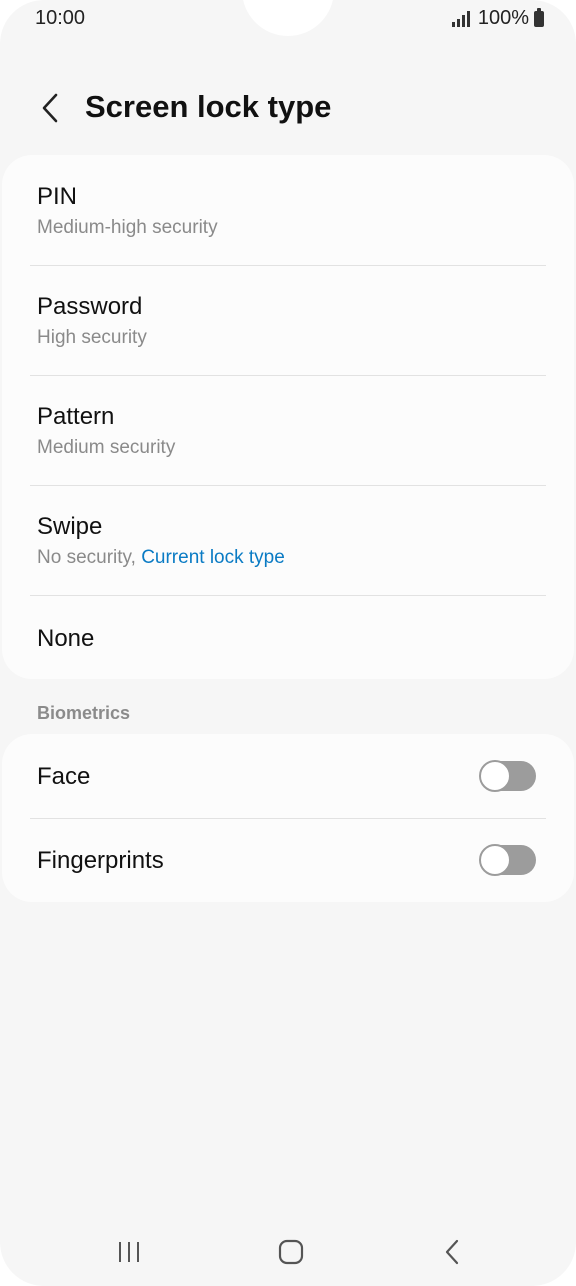  I want to click on option-subtitle-text: No security,, so click(89, 557).